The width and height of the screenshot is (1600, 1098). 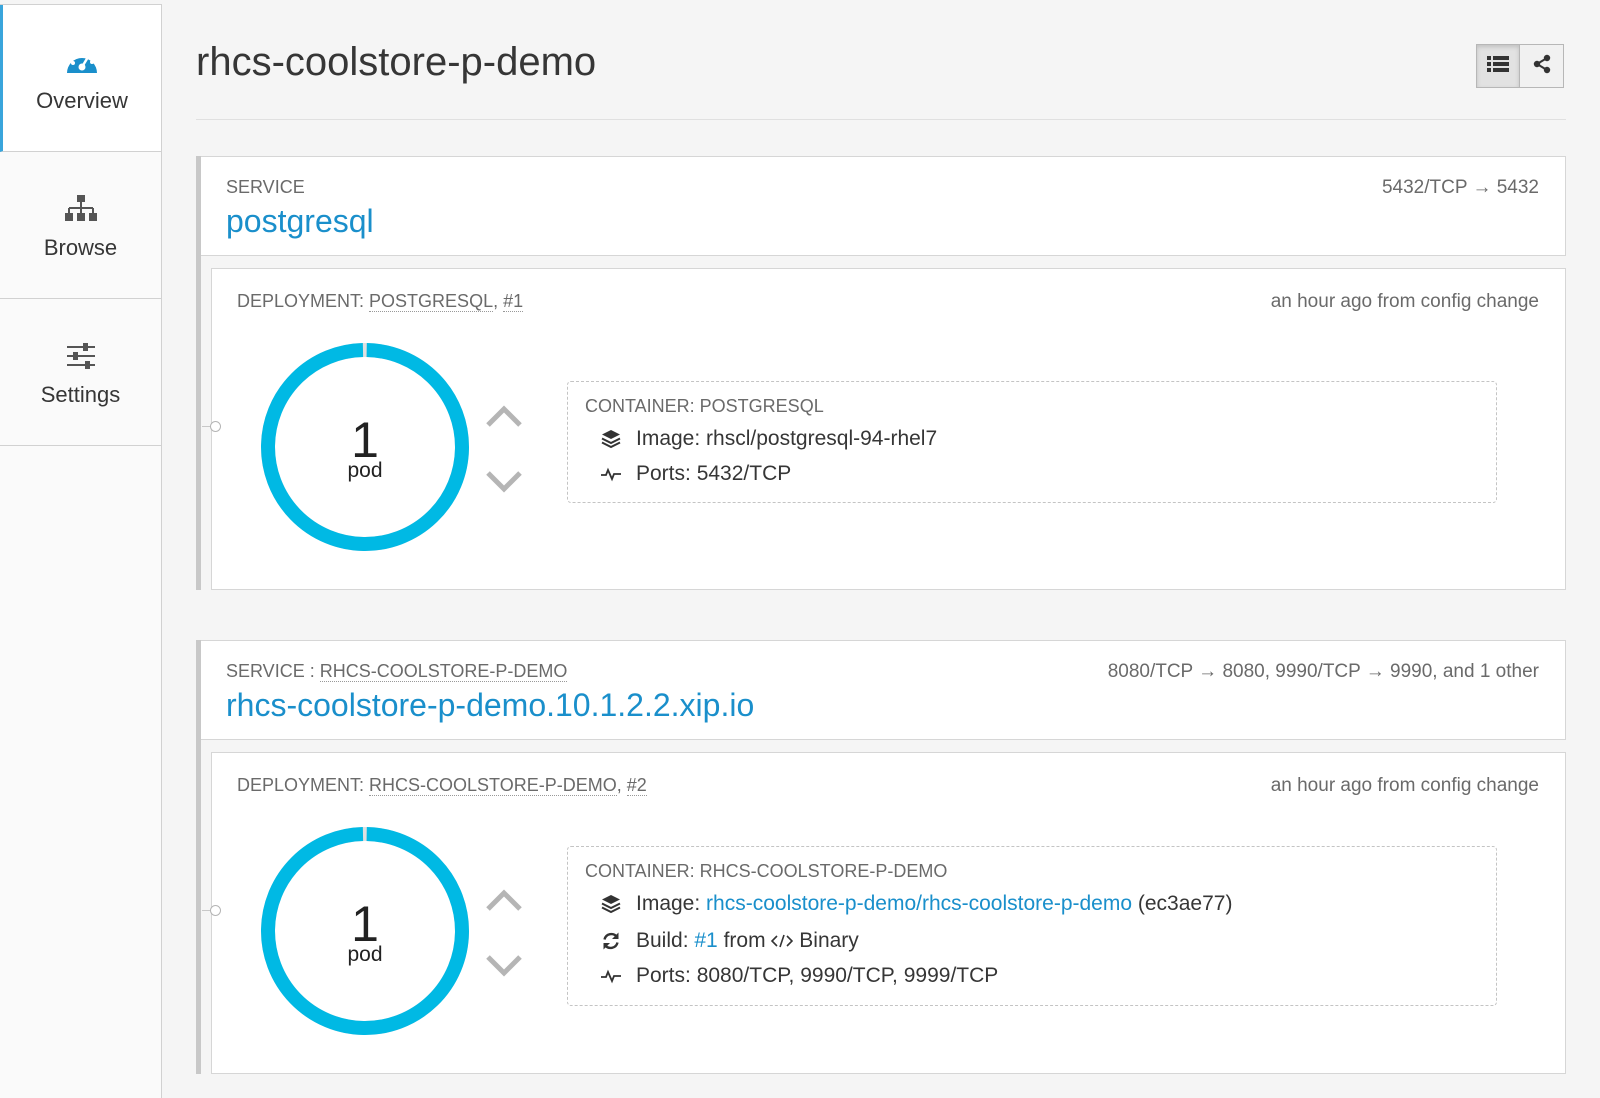 What do you see at coordinates (766, 871) in the screenshot?
I see `container-label: CONTAINER: RHCS-COOLSTORE-P-DEMO` at bounding box center [766, 871].